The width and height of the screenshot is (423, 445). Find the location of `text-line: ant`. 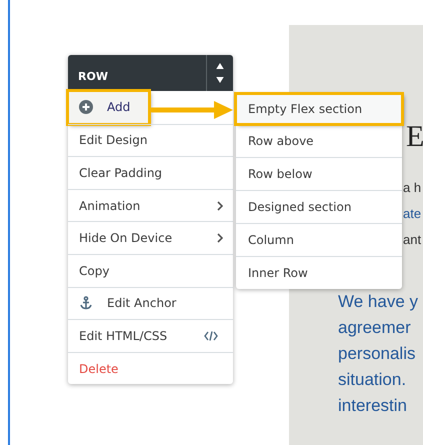

text-line: ant is located at coordinates (412, 240).